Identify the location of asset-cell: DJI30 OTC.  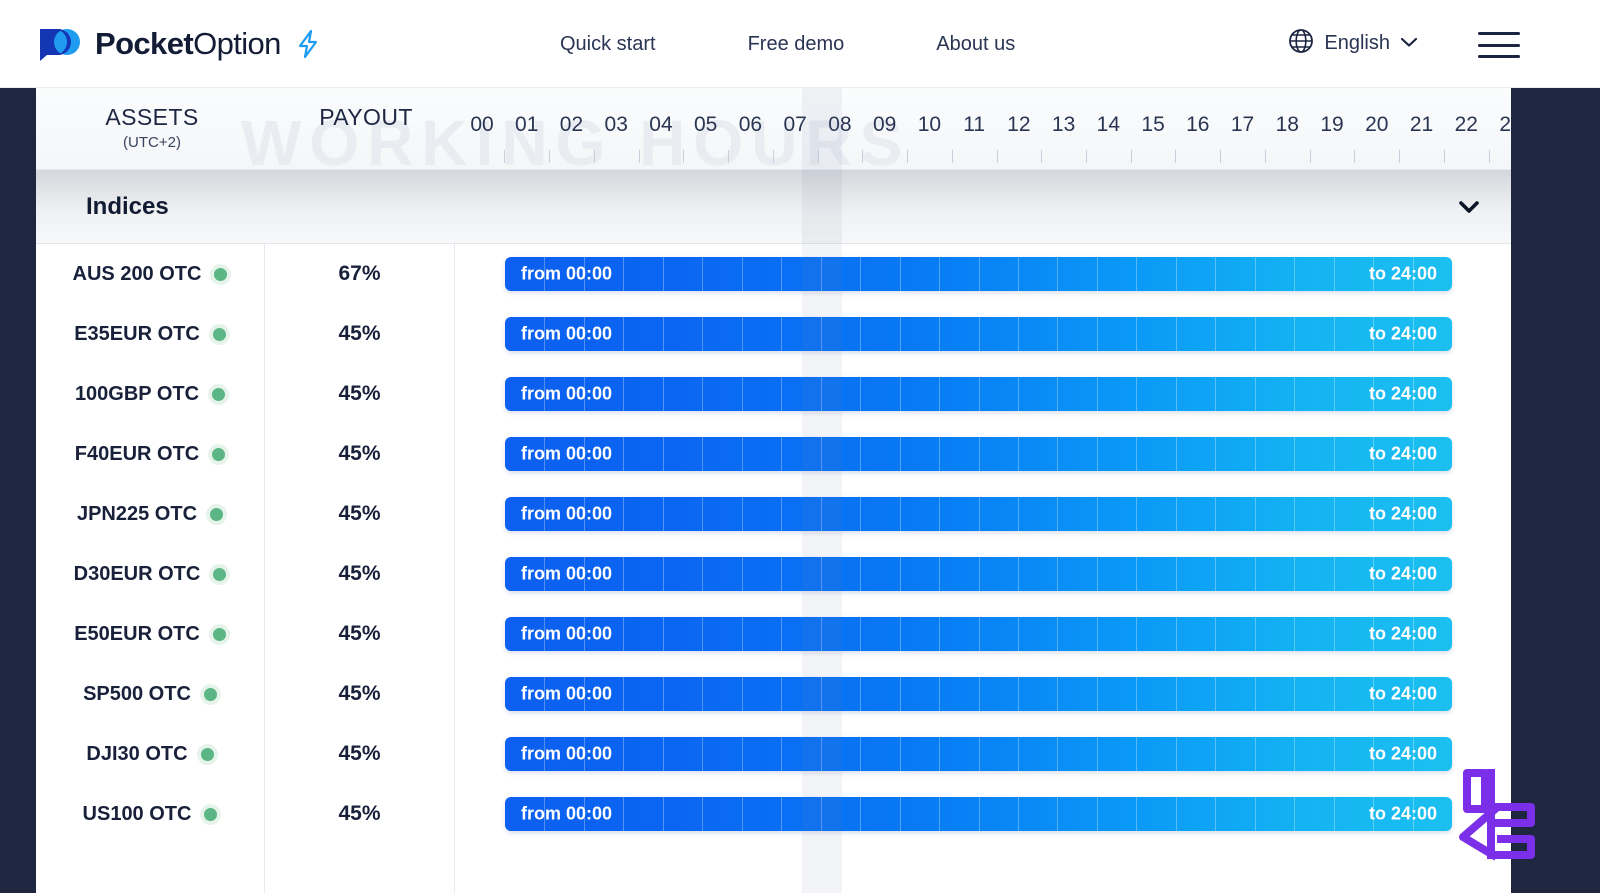
(150, 754).